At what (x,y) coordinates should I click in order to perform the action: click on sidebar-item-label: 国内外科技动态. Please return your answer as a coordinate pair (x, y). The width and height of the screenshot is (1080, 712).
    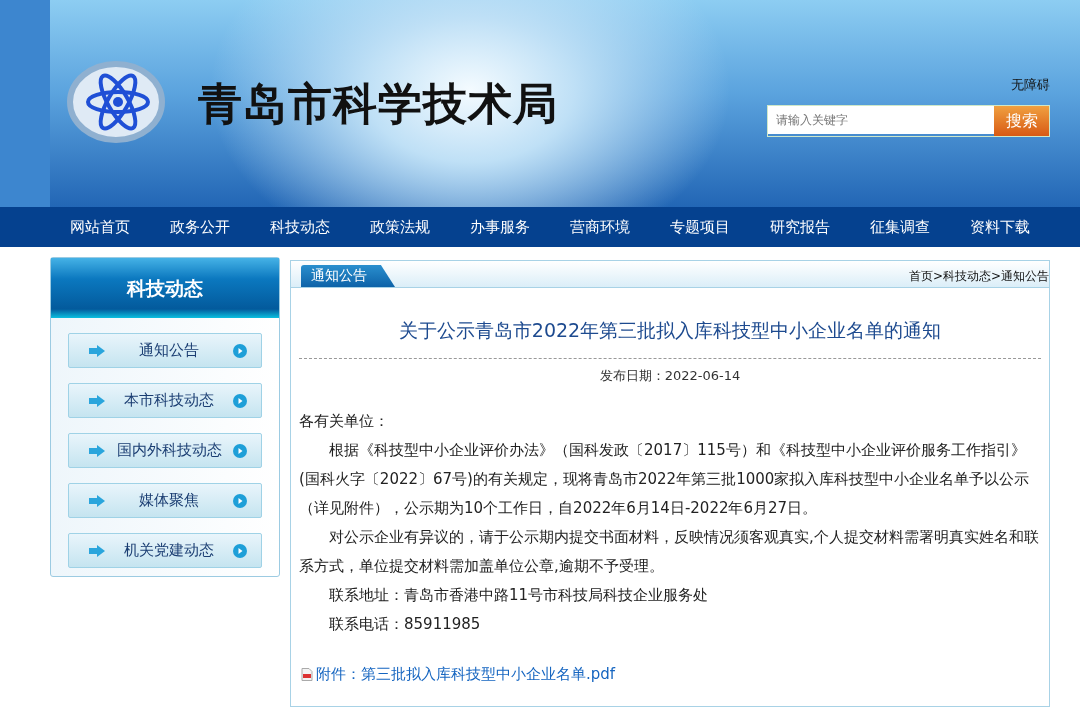
    Looking at the image, I should click on (169, 450).